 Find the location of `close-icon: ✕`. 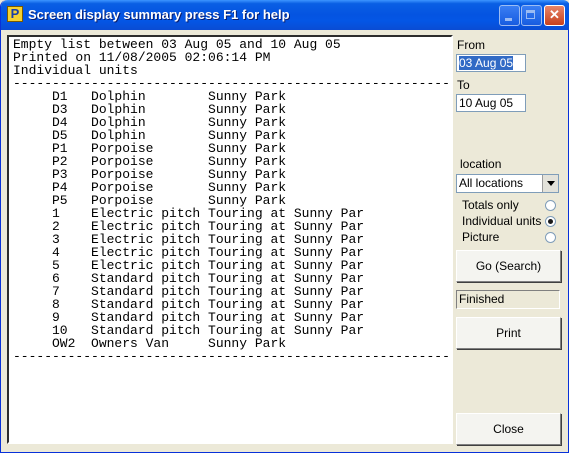

close-icon: ✕ is located at coordinates (554, 15).